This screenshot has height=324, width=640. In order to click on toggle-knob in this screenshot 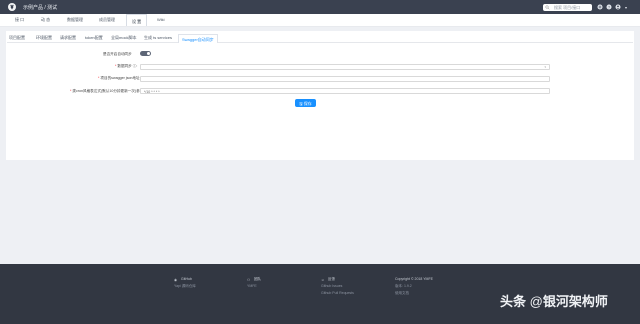, I will do `click(148, 53)`.